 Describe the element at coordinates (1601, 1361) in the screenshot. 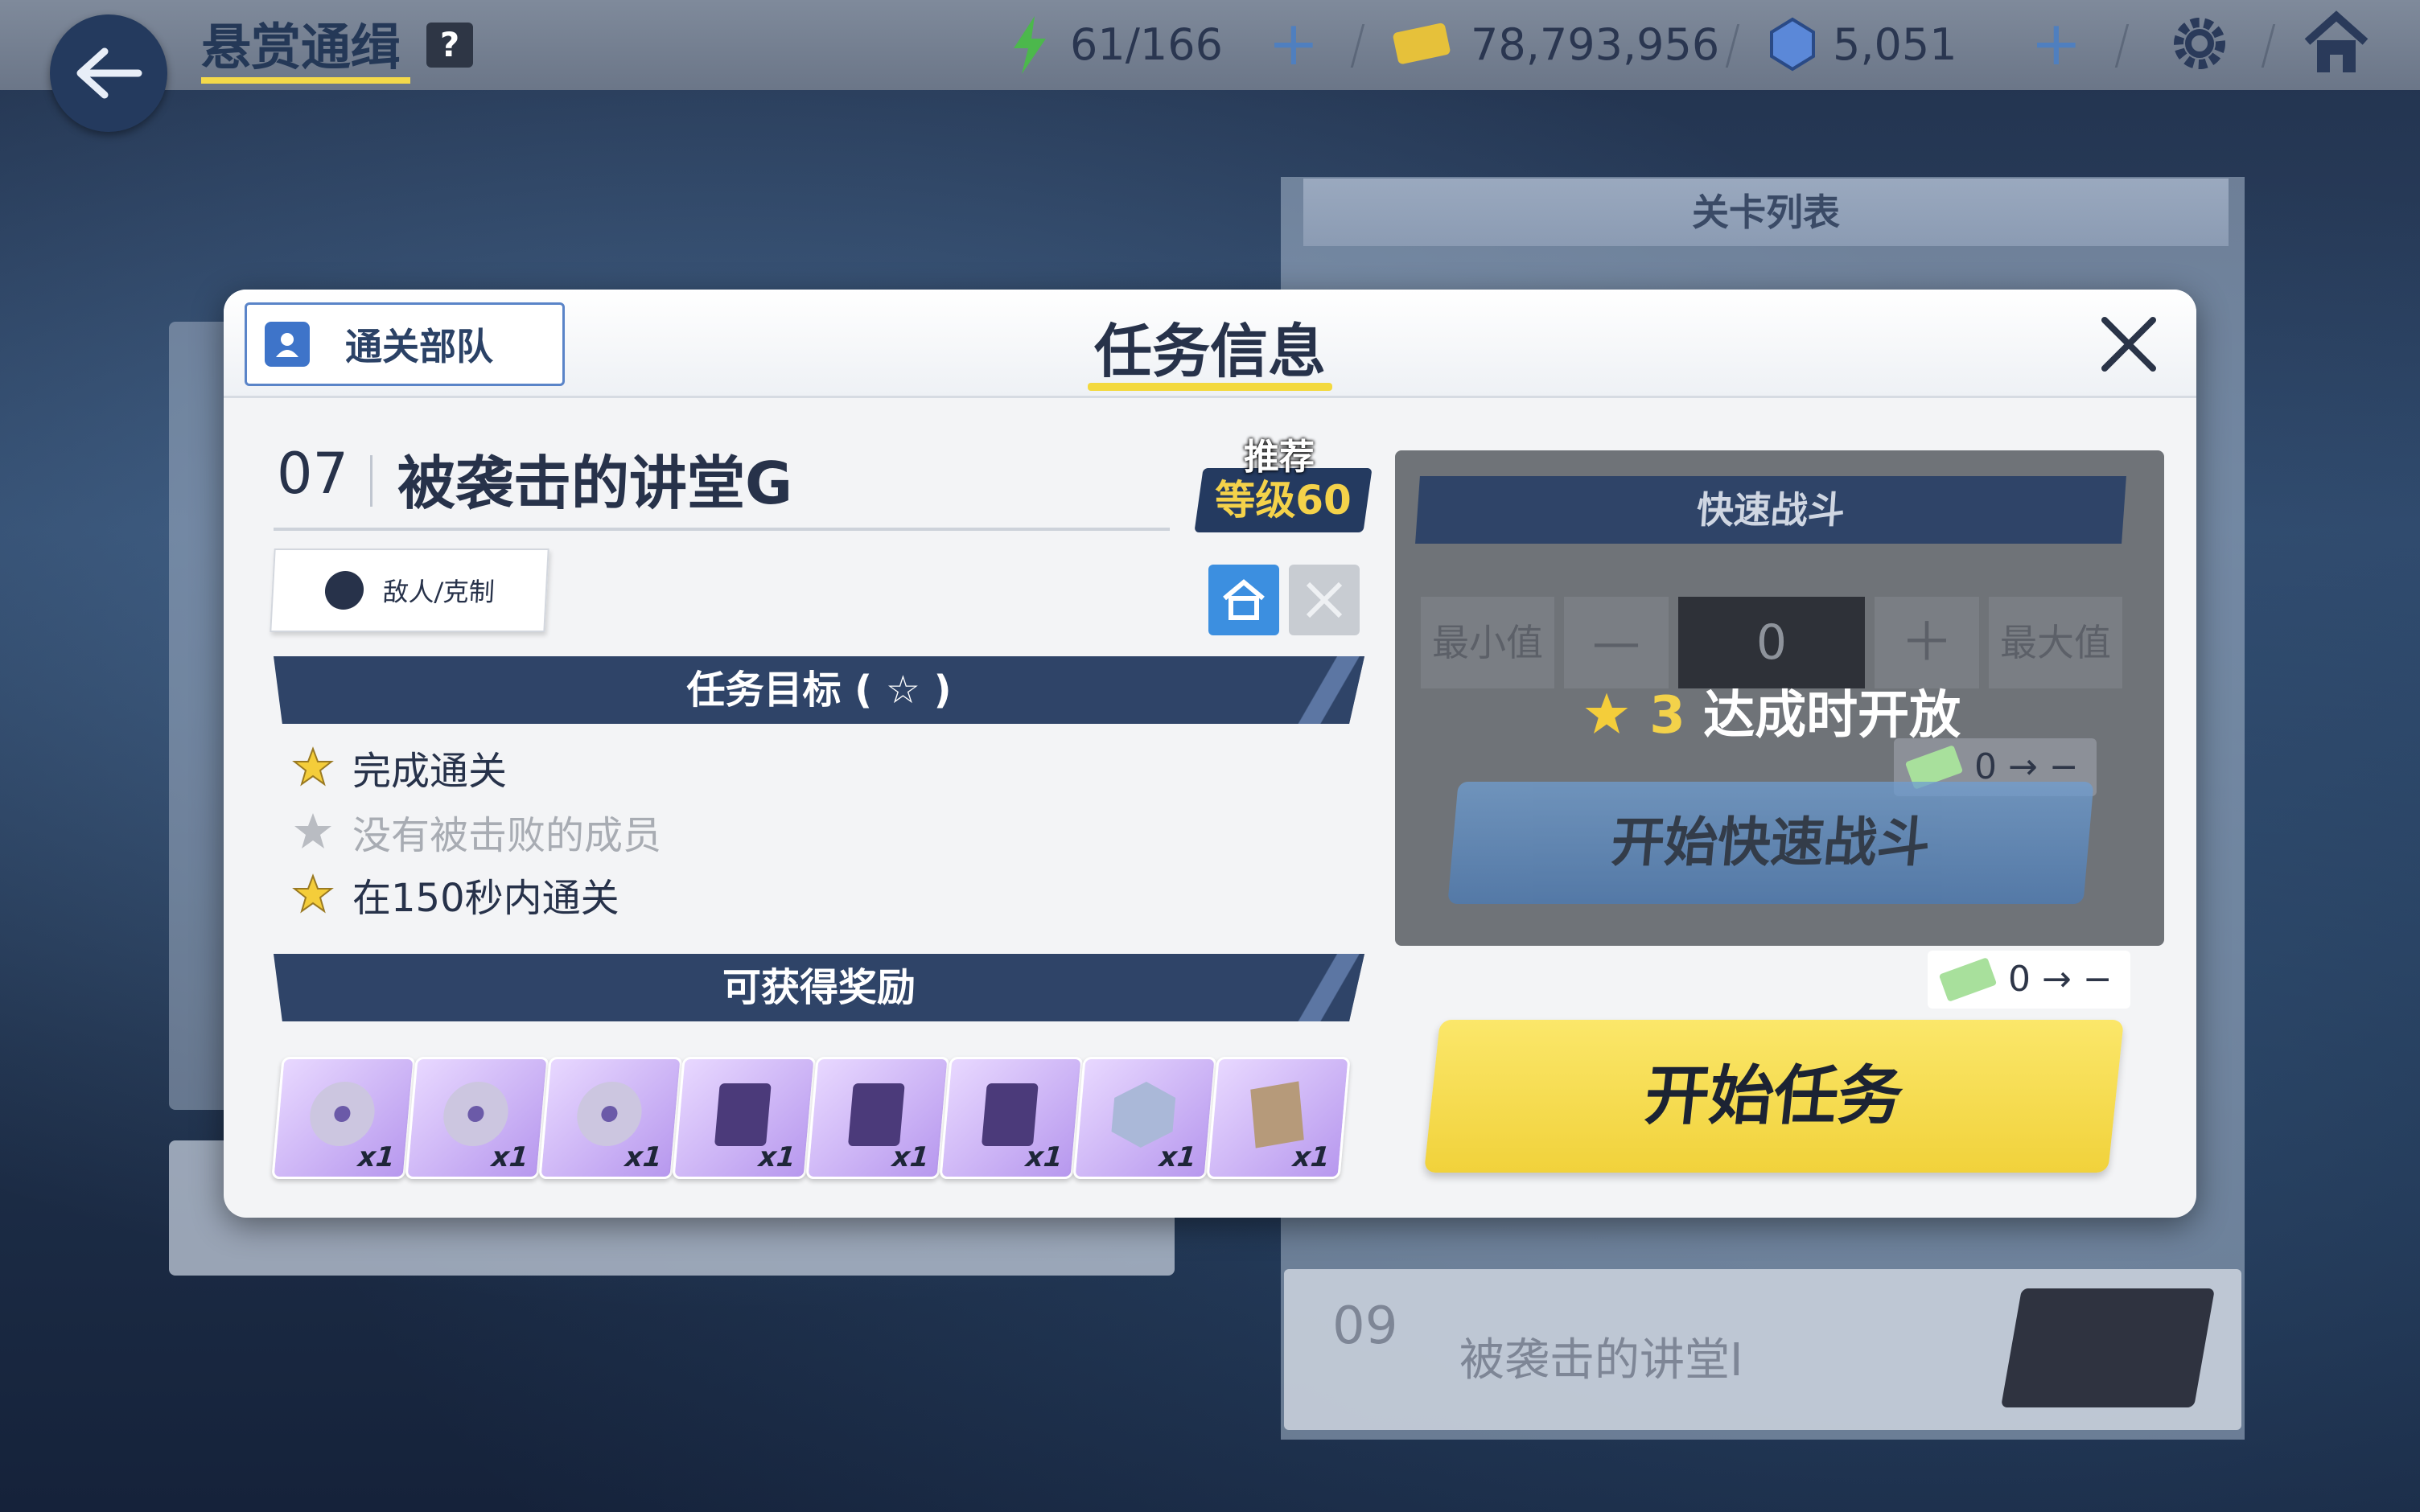

I see `stage-row-09-name: 被袭击的讲堂I` at that location.